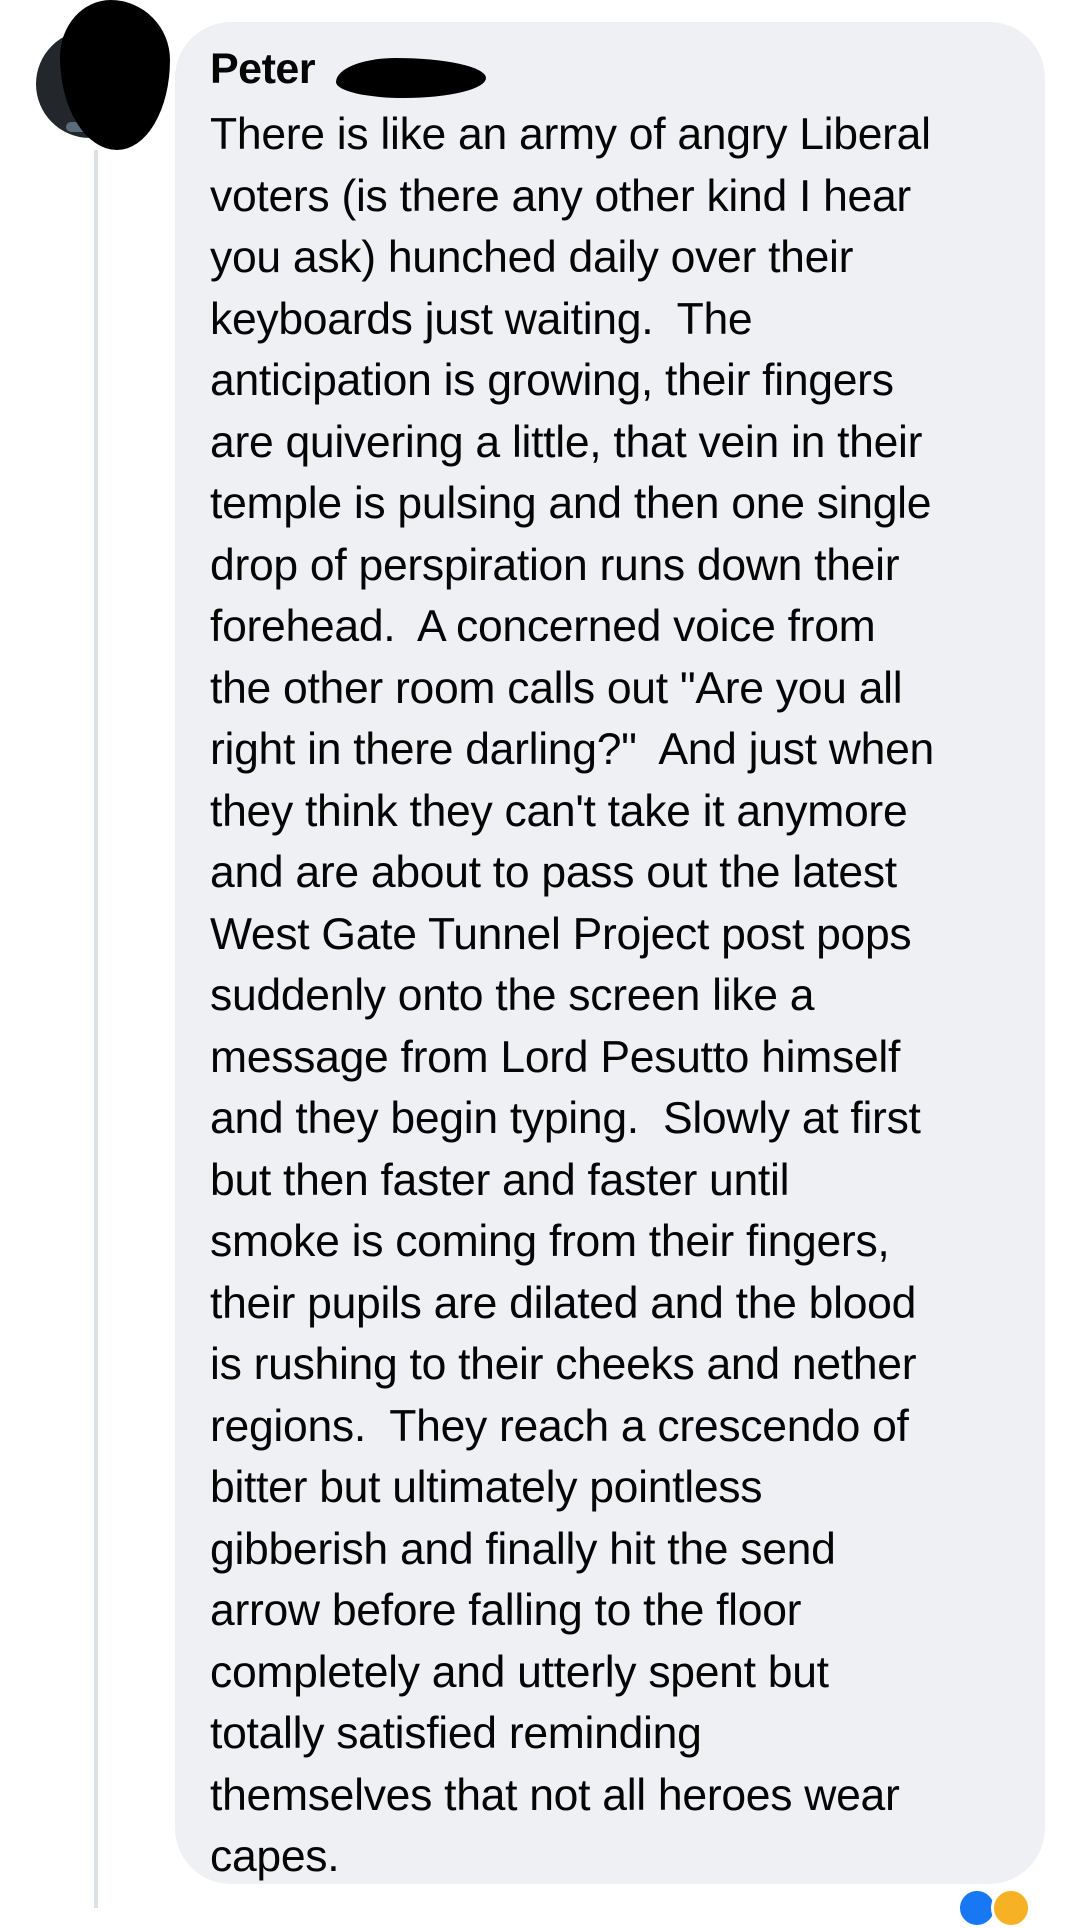  I want to click on author-name: Peter, so click(263, 69).